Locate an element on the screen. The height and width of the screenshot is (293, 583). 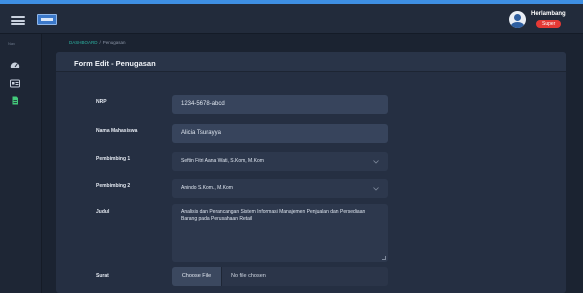
breadcrumb: DASHBOARD / Penugasan is located at coordinates (97, 42).